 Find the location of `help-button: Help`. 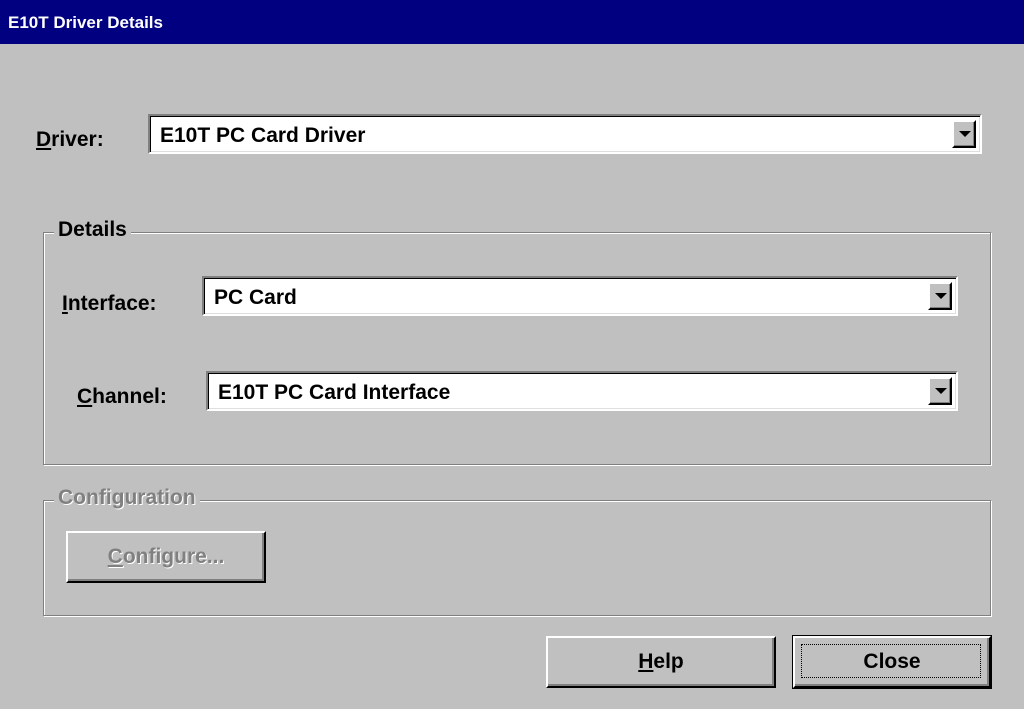

help-button: Help is located at coordinates (661, 662).